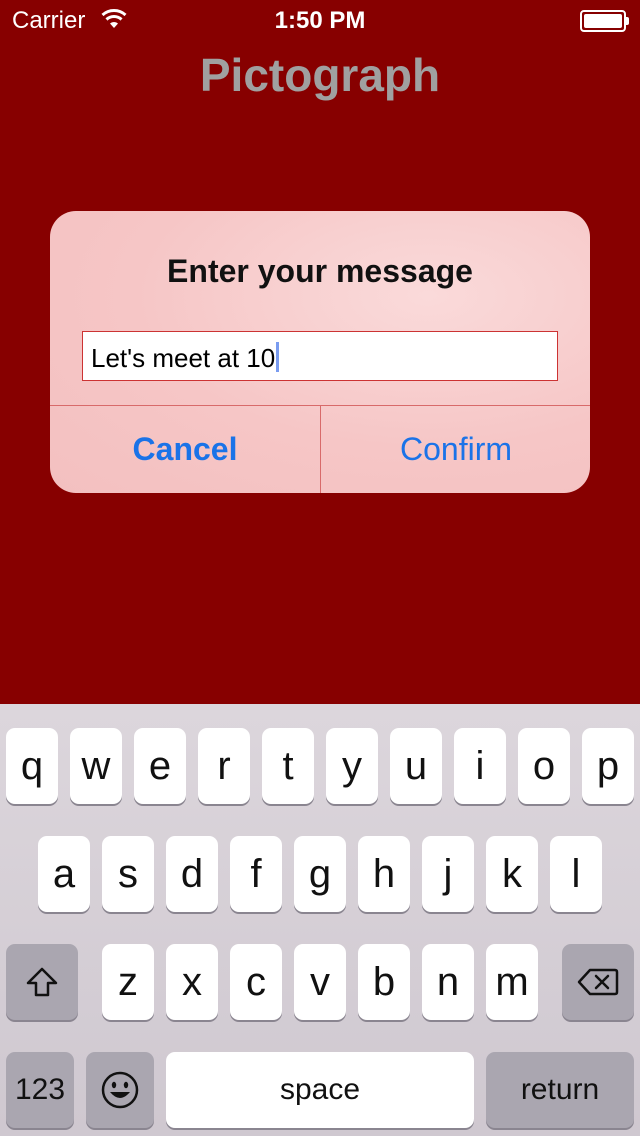  Describe the element at coordinates (96, 766) in the screenshot. I see `key-w: w` at that location.